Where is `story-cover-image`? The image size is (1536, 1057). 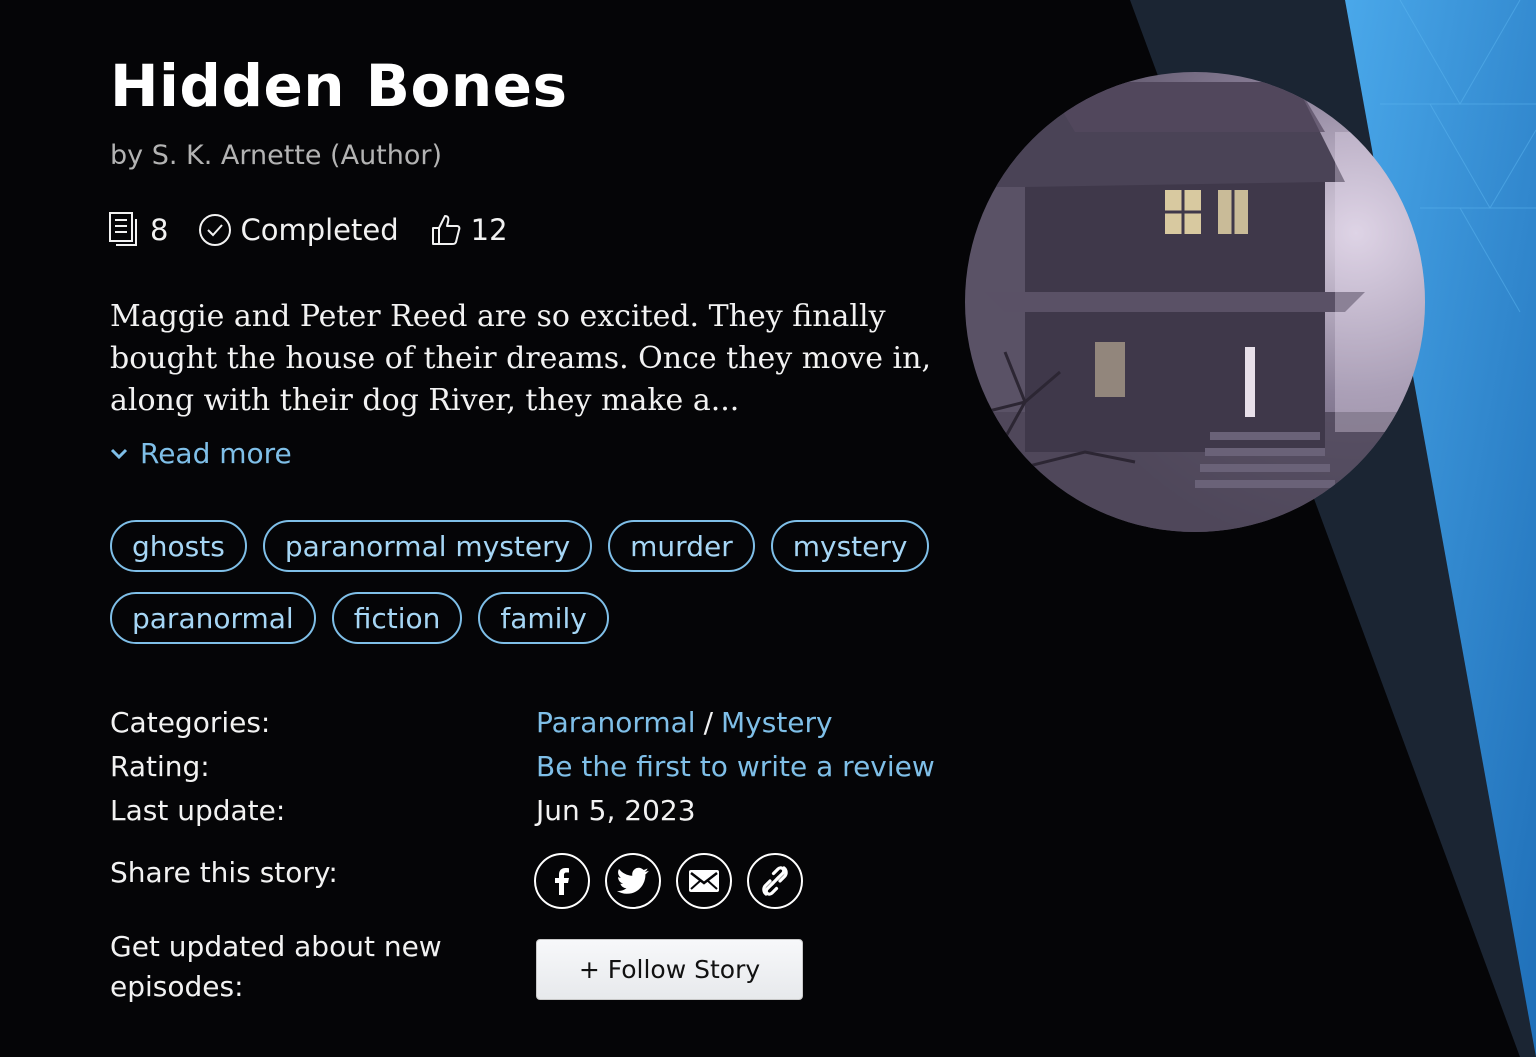 story-cover-image is located at coordinates (1195, 302).